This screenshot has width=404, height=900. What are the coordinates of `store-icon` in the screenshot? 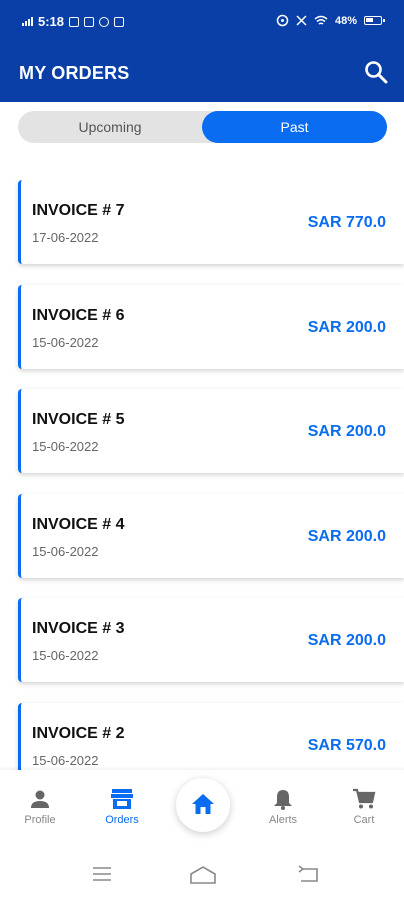 It's located at (122, 799).